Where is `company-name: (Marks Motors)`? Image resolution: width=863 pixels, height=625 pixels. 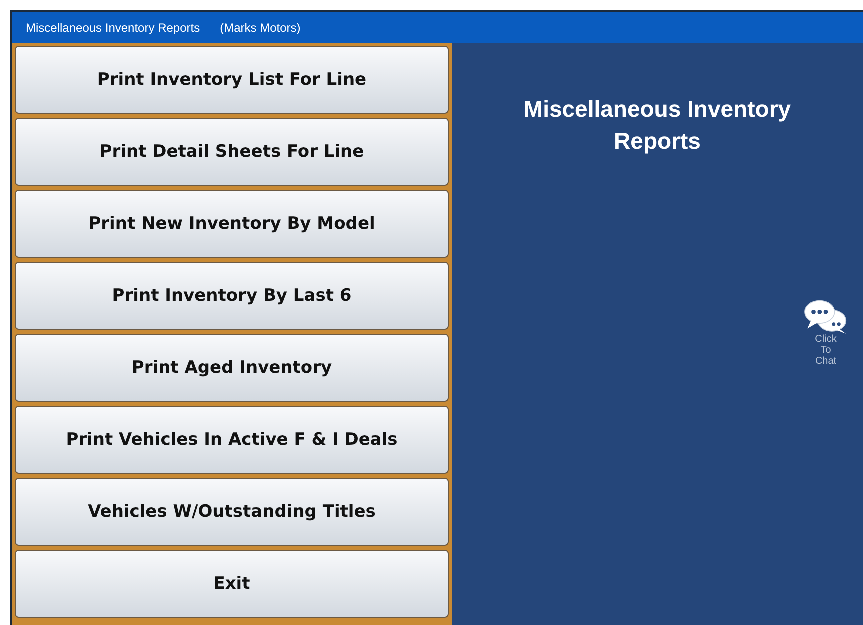 company-name: (Marks Motors) is located at coordinates (260, 27).